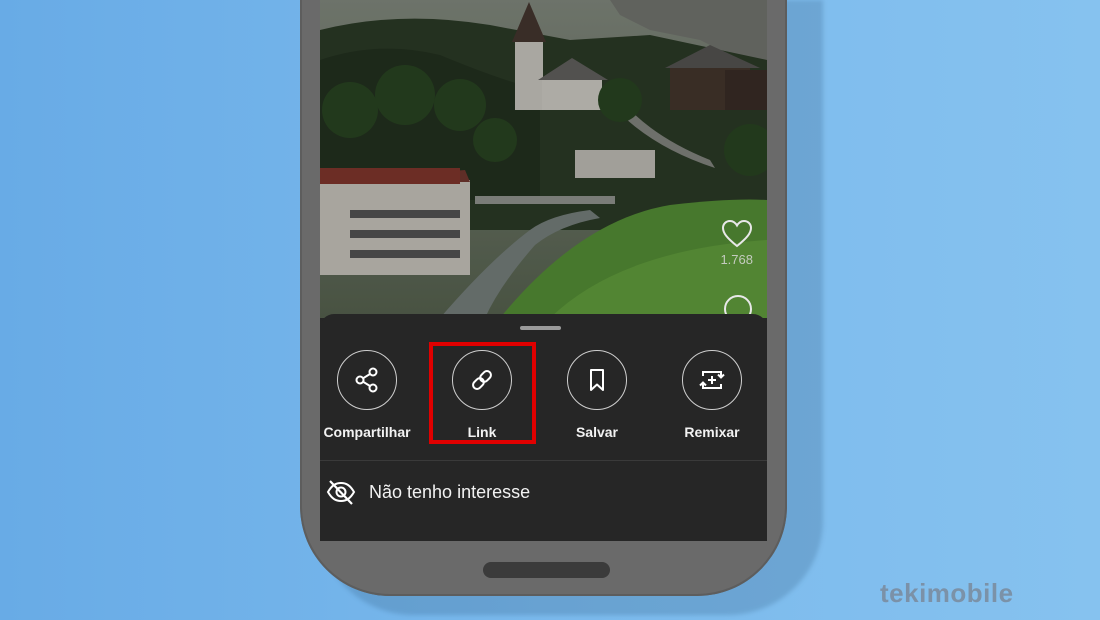 Image resolution: width=1100 pixels, height=620 pixels. What do you see at coordinates (367, 432) in the screenshot?
I see `share-label: Compartilhar` at bounding box center [367, 432].